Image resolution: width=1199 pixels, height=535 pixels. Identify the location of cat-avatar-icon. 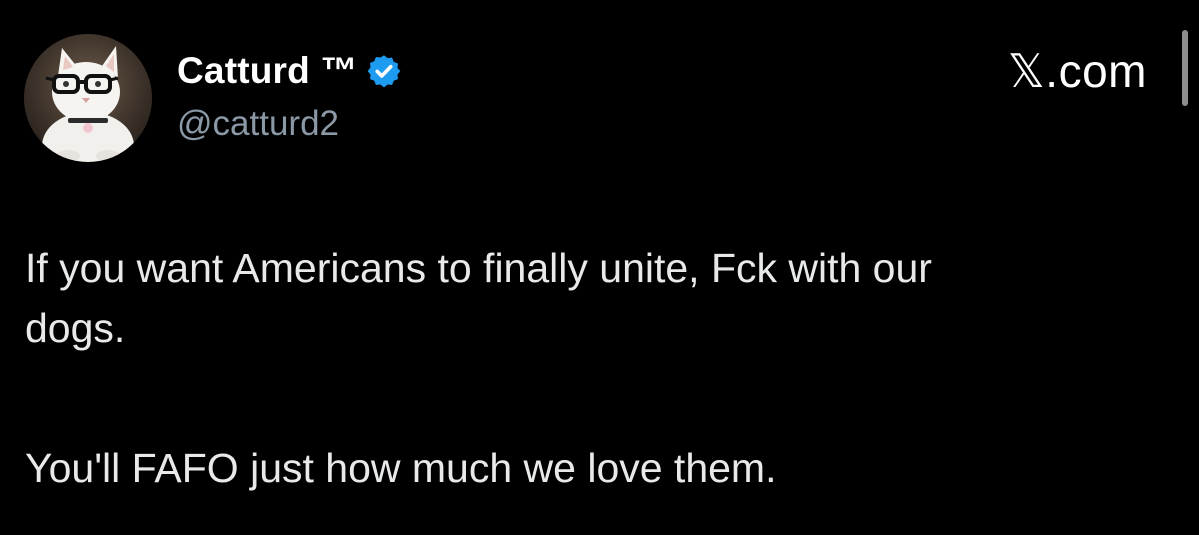
(88, 98).